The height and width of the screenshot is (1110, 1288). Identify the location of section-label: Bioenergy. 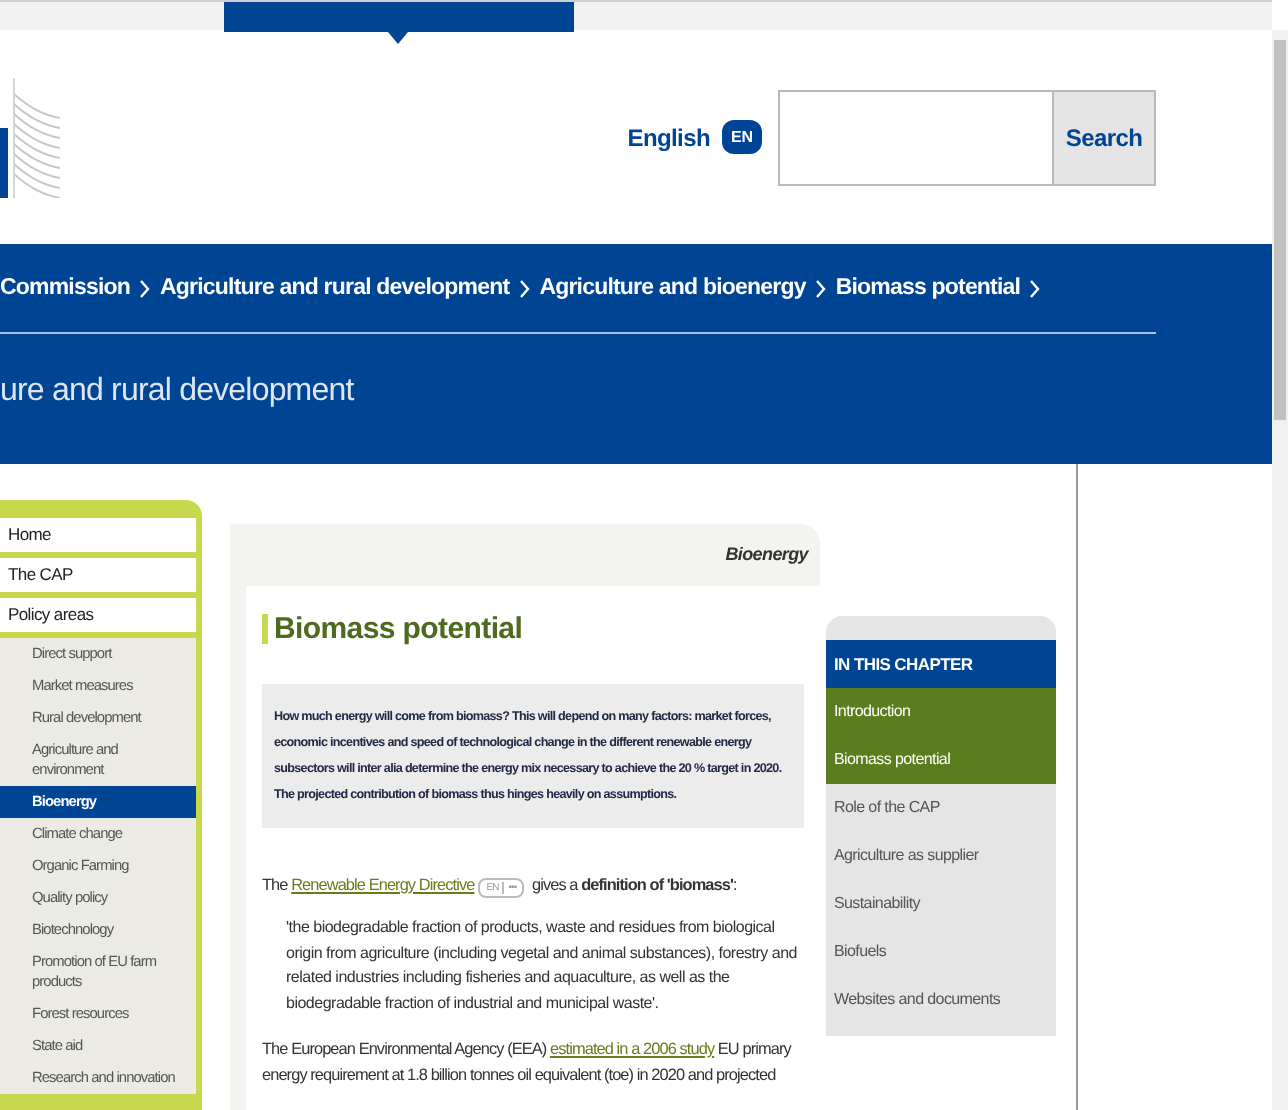
(766, 554).